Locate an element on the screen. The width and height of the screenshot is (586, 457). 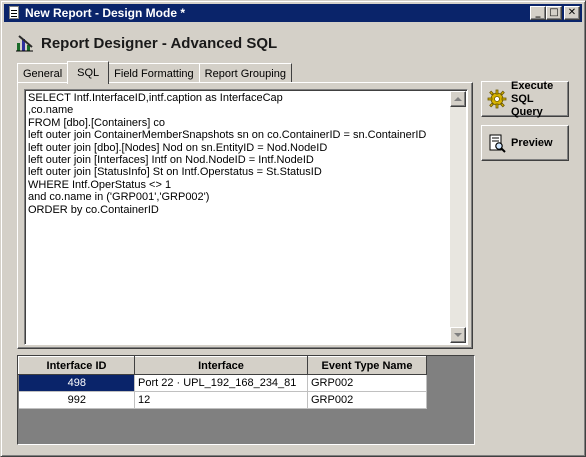
arrow-down-icon is located at coordinates (458, 335).